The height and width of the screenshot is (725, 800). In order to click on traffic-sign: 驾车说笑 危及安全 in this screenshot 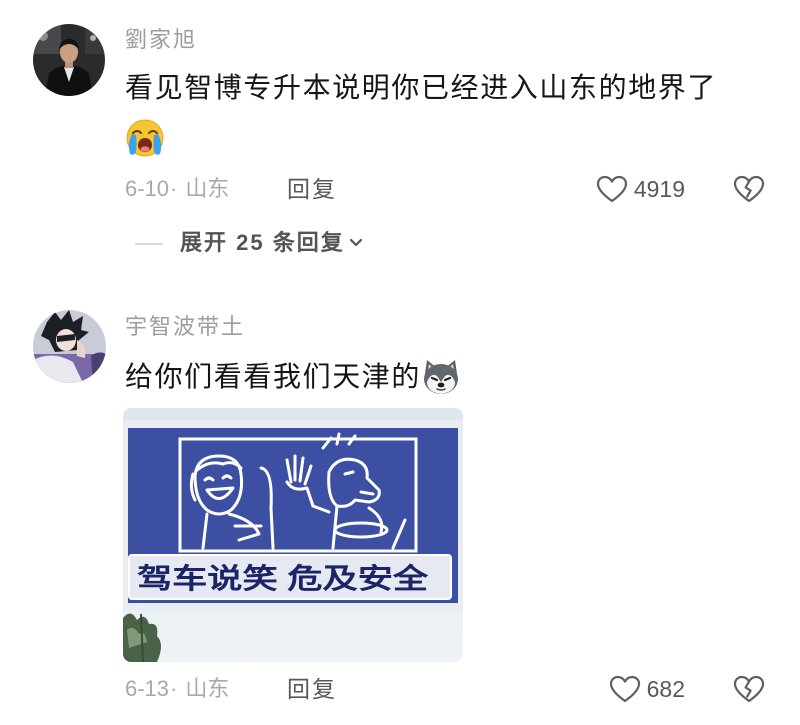, I will do `click(293, 515)`.